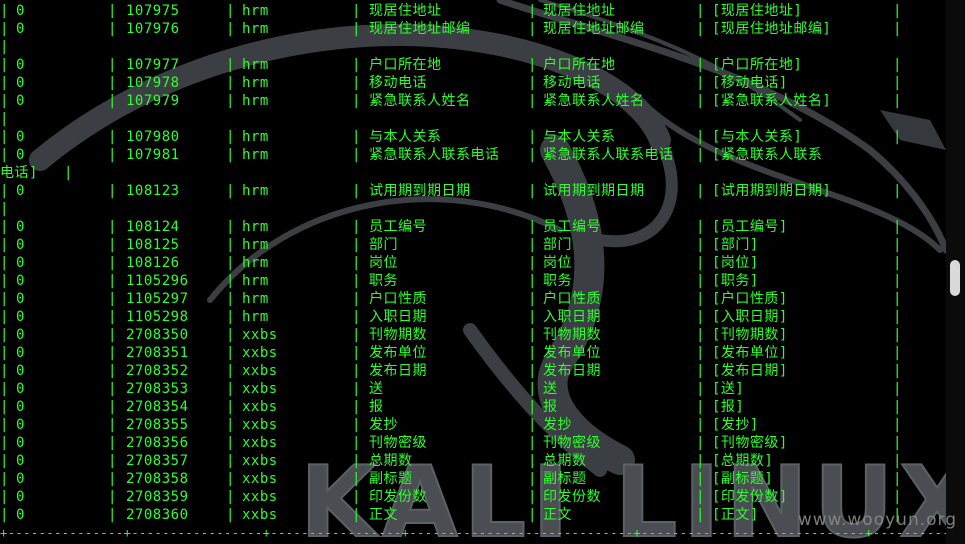 The width and height of the screenshot is (965, 544). Describe the element at coordinates (153, 155) in the screenshot. I see `cell-b: 107981` at that location.